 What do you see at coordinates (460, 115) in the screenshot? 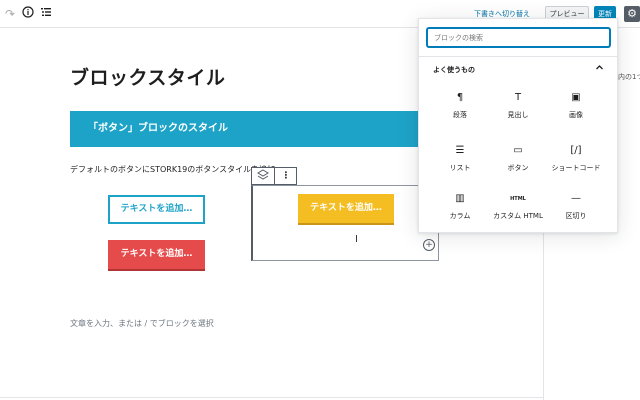
I see `block-item-label: 段落` at bounding box center [460, 115].